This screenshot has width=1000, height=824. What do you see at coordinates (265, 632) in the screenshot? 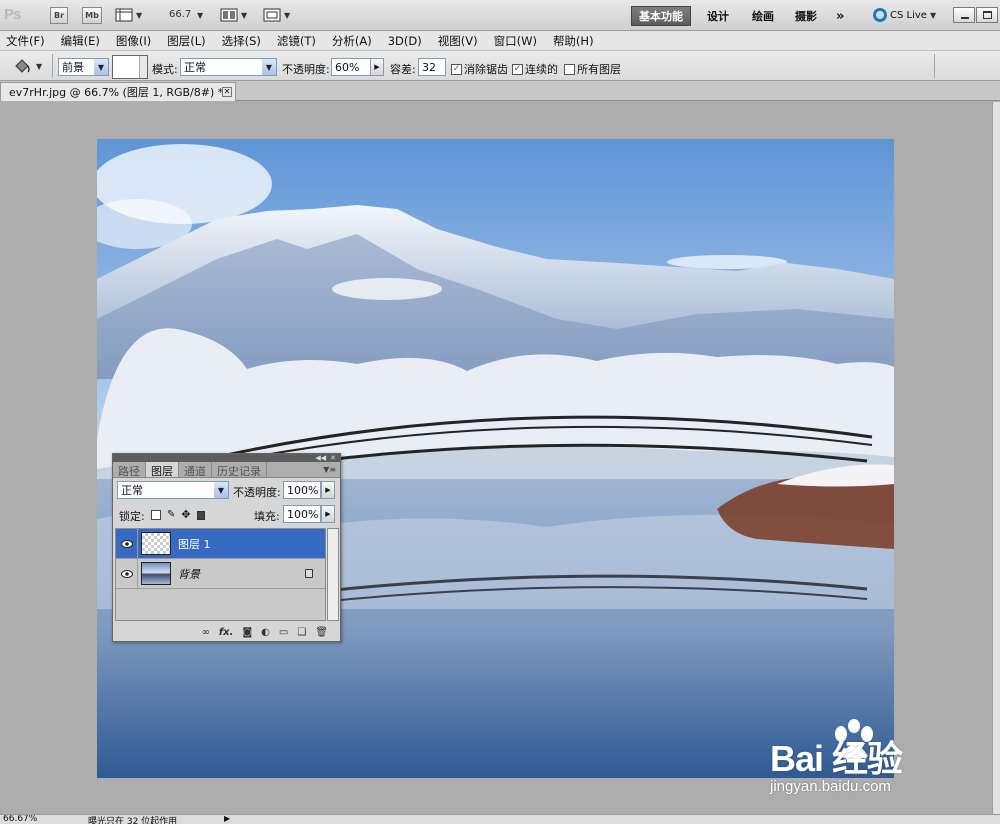
I see `adjustment-icon: ◐` at bounding box center [265, 632].